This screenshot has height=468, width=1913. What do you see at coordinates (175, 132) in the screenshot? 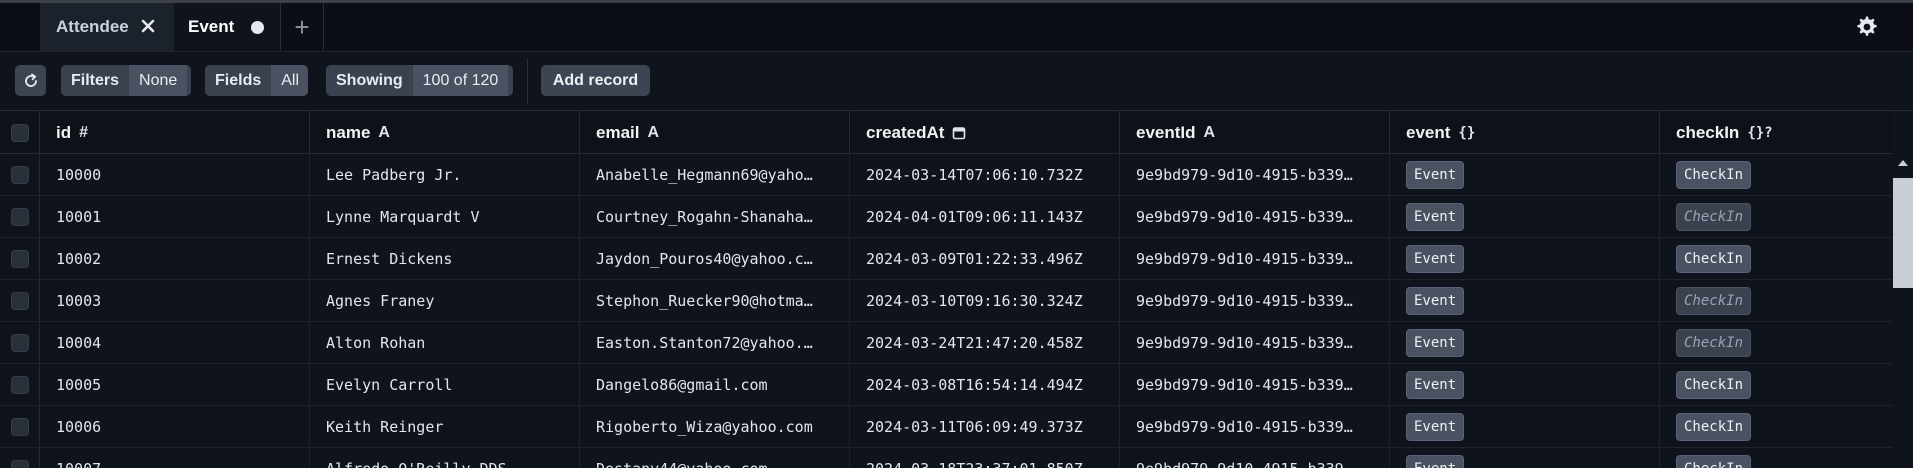
I see `column-header-id: id #` at bounding box center [175, 132].